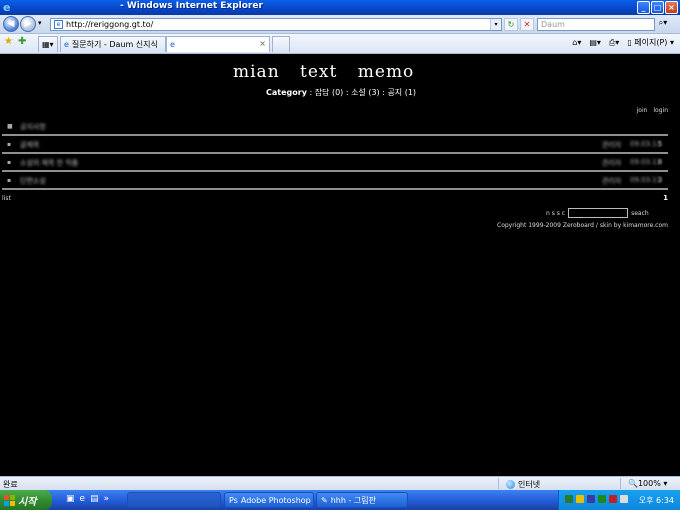 The image size is (680, 510). I want to click on list-item: ▪ 소설의 제목 한 작품 관리자 09.03.11 8, so click(335, 162).